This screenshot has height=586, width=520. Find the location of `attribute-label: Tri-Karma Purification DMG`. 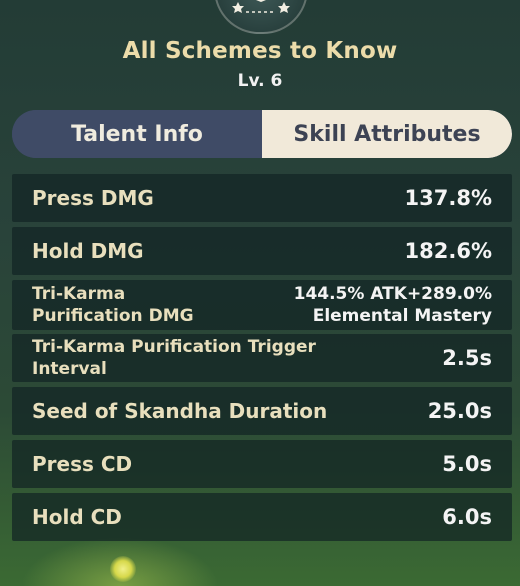

attribute-label: Tri-Karma Purification DMG is located at coordinates (113, 305).